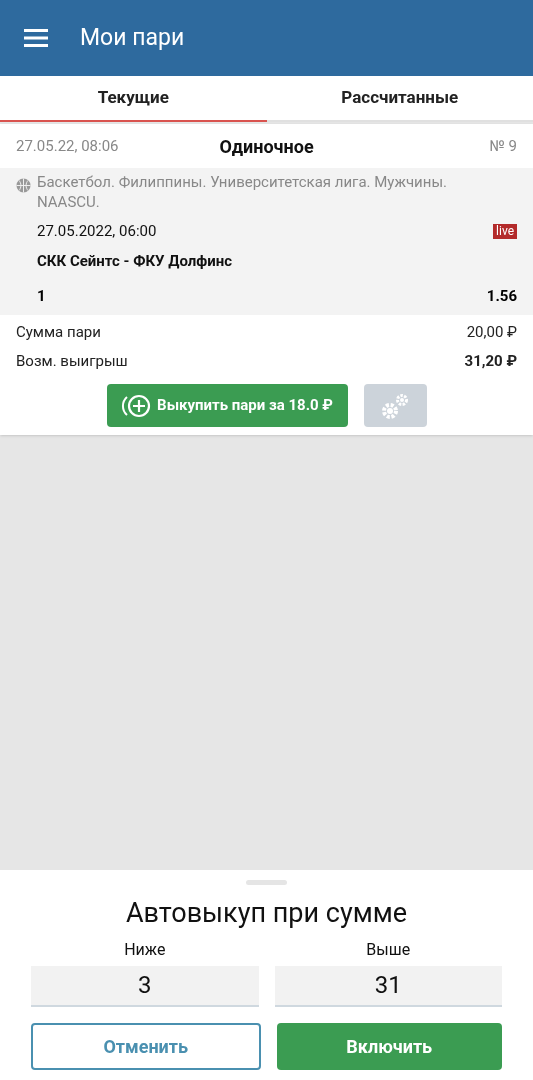  What do you see at coordinates (491, 332) in the screenshot?
I see `summary-value: 20,00 ₽` at bounding box center [491, 332].